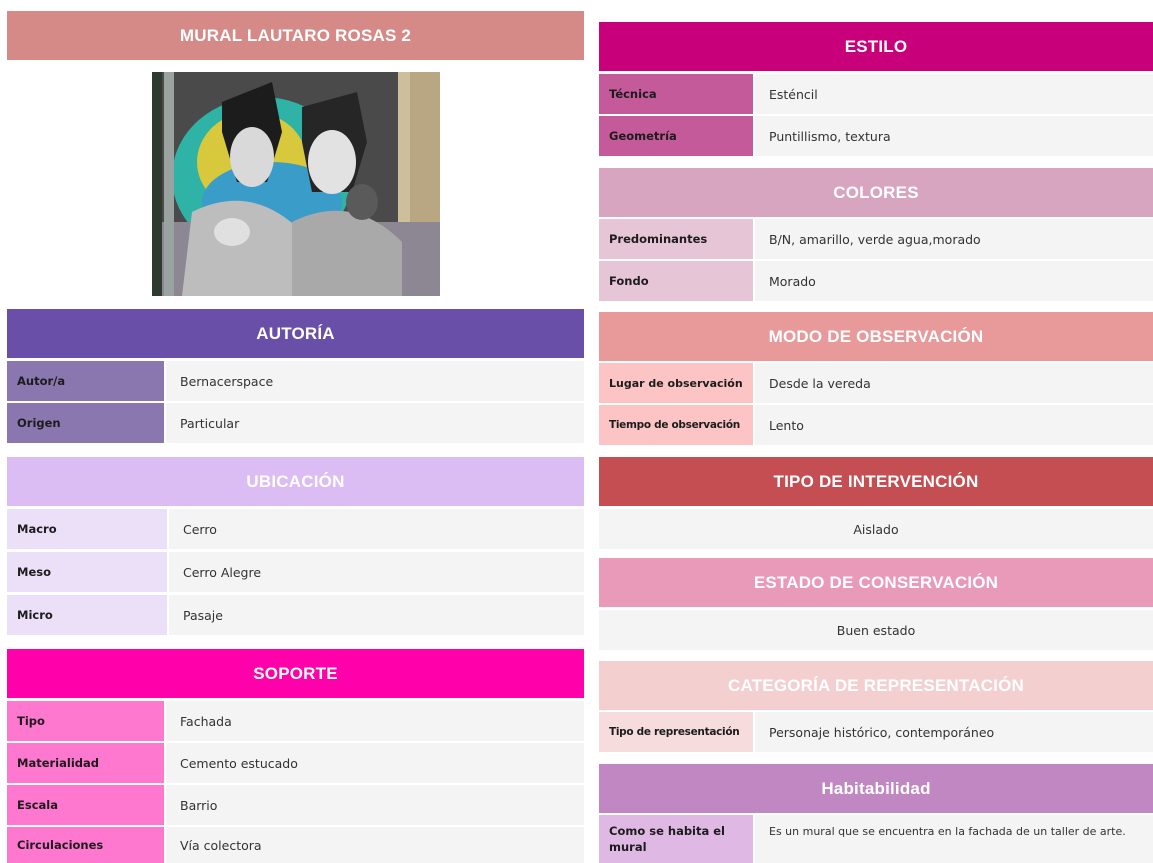  I want to click on tipo-representacion-label: Tipo de representación, so click(676, 732).